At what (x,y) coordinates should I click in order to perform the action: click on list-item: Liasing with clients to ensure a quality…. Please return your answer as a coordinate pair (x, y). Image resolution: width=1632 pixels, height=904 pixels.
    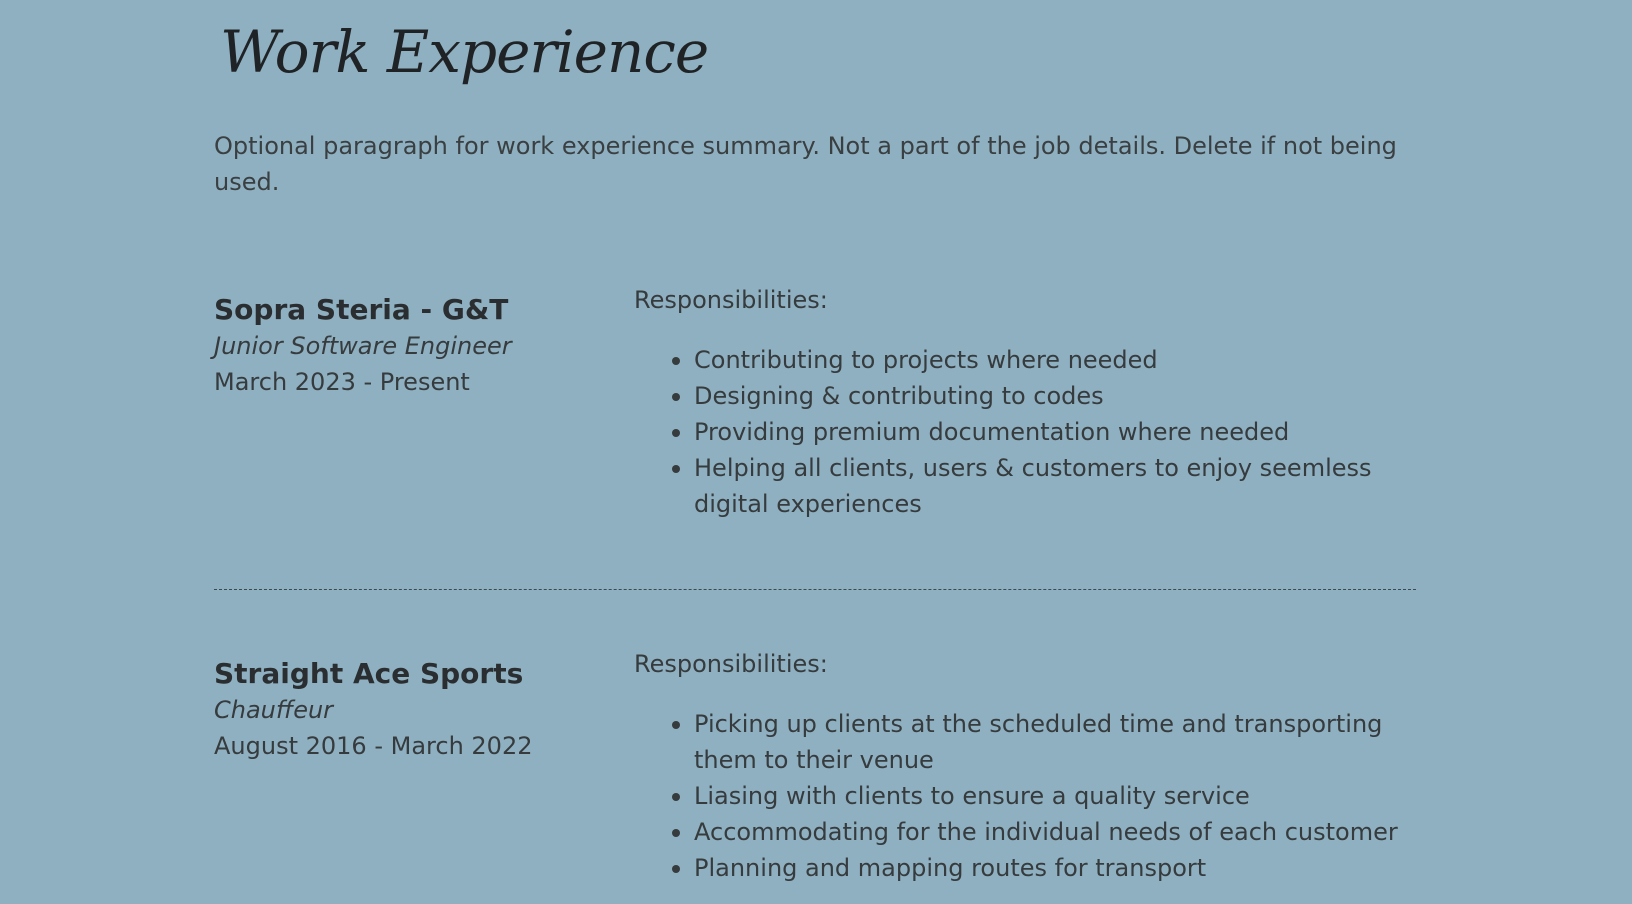
    Looking at the image, I should click on (1025, 796).